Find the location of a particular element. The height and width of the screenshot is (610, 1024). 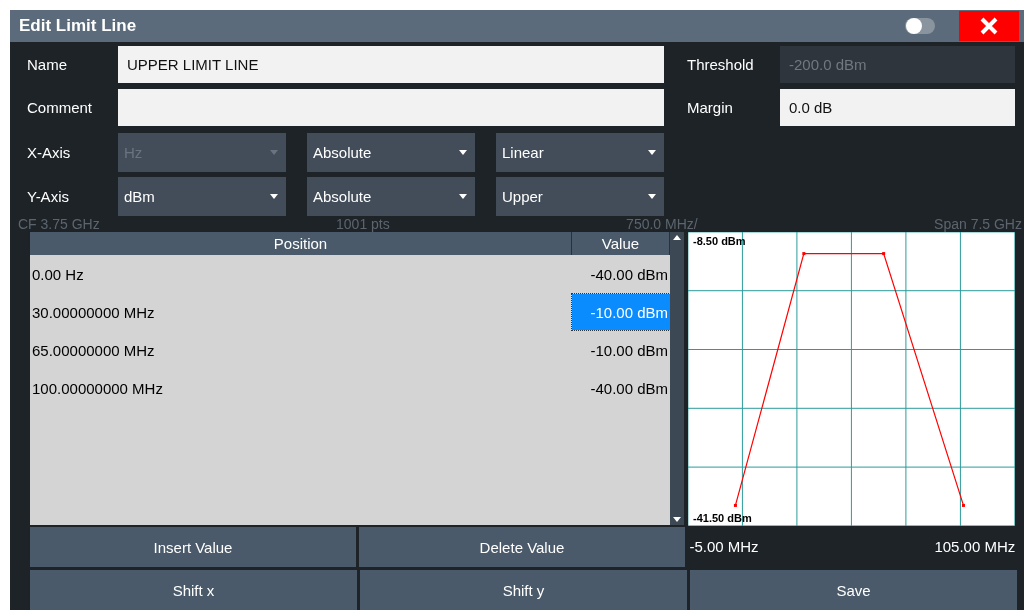

action-button: Insert Value is located at coordinates (193, 547).